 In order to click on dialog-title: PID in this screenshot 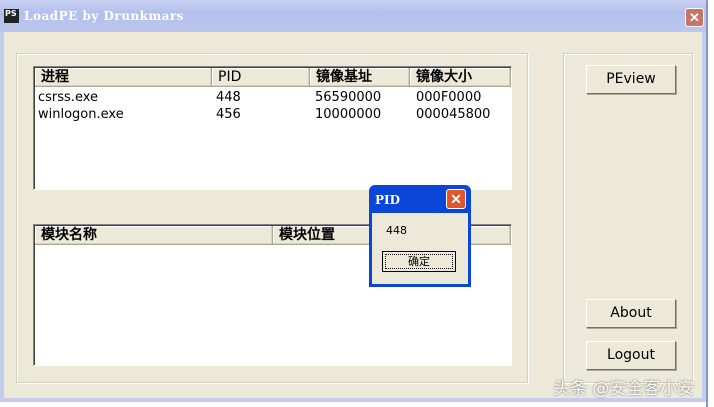, I will do `click(388, 200)`.